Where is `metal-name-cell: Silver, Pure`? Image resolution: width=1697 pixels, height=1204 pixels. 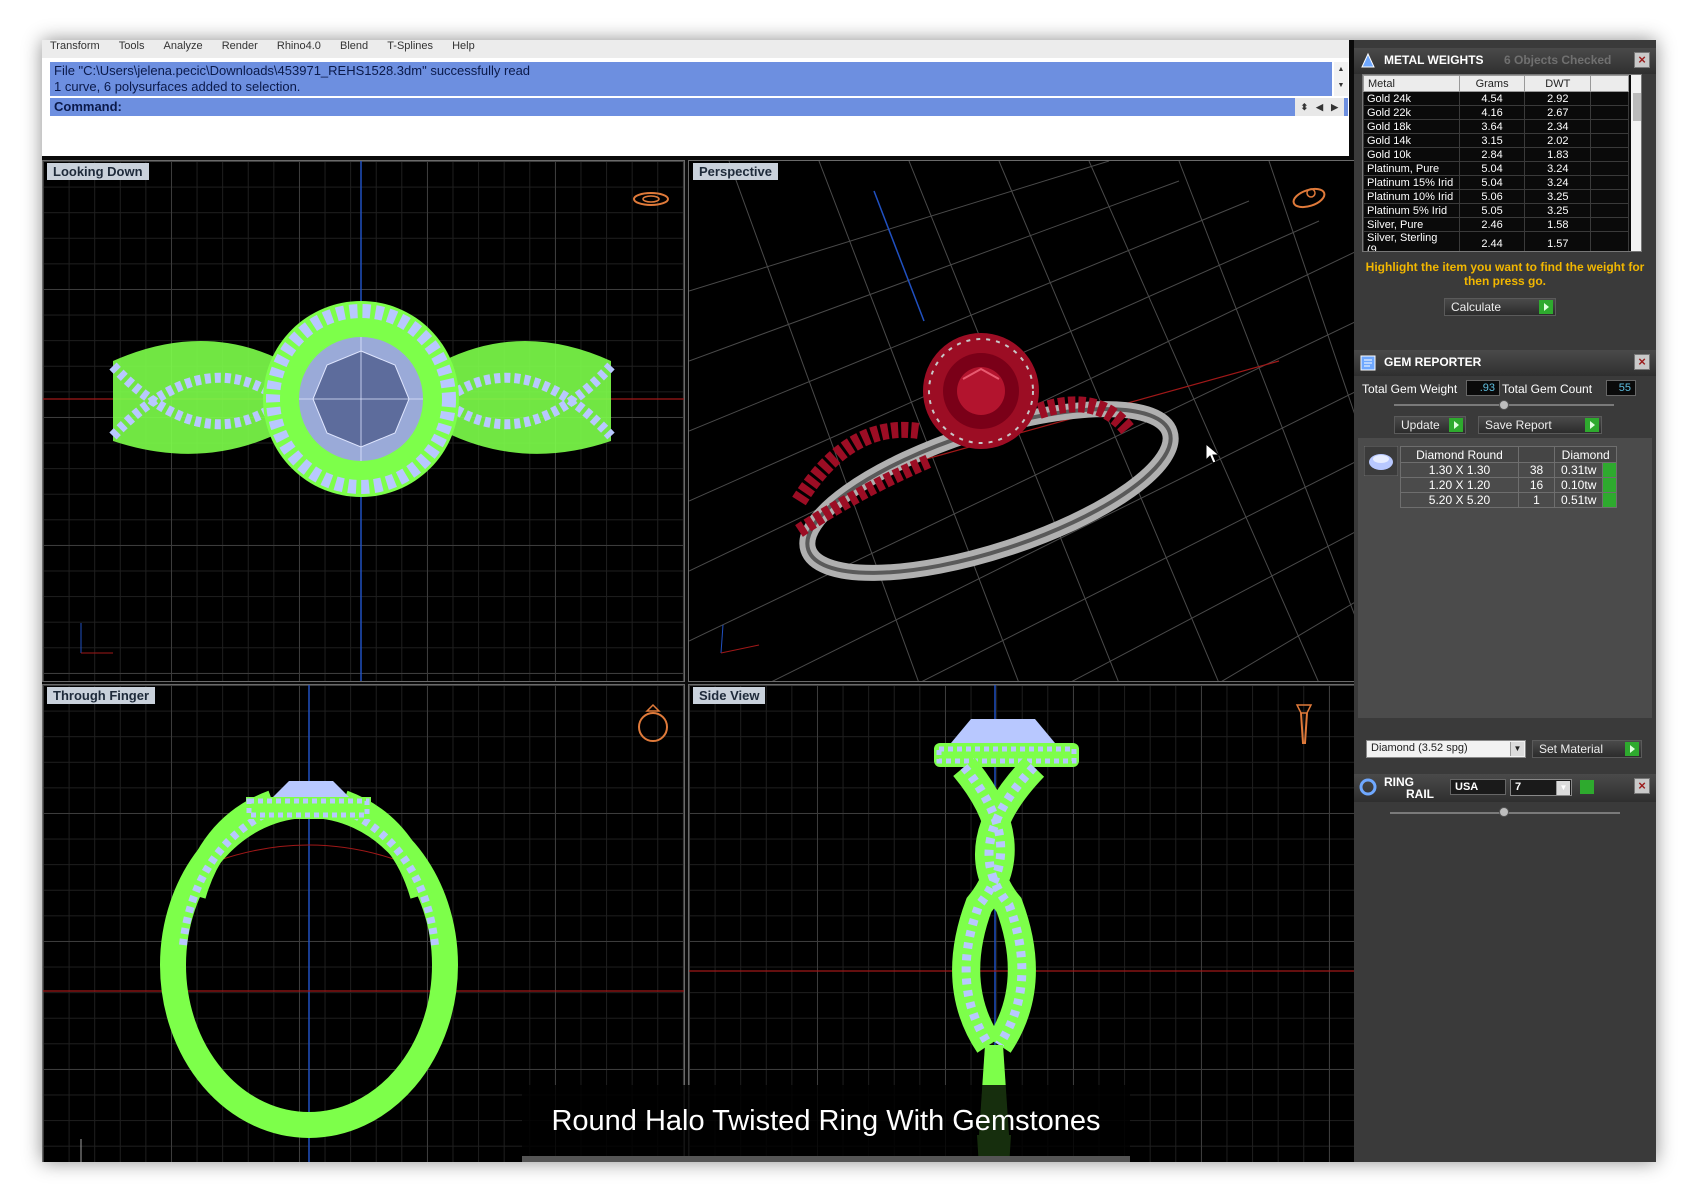
metal-name-cell: Silver, Pure is located at coordinates (1411, 224).